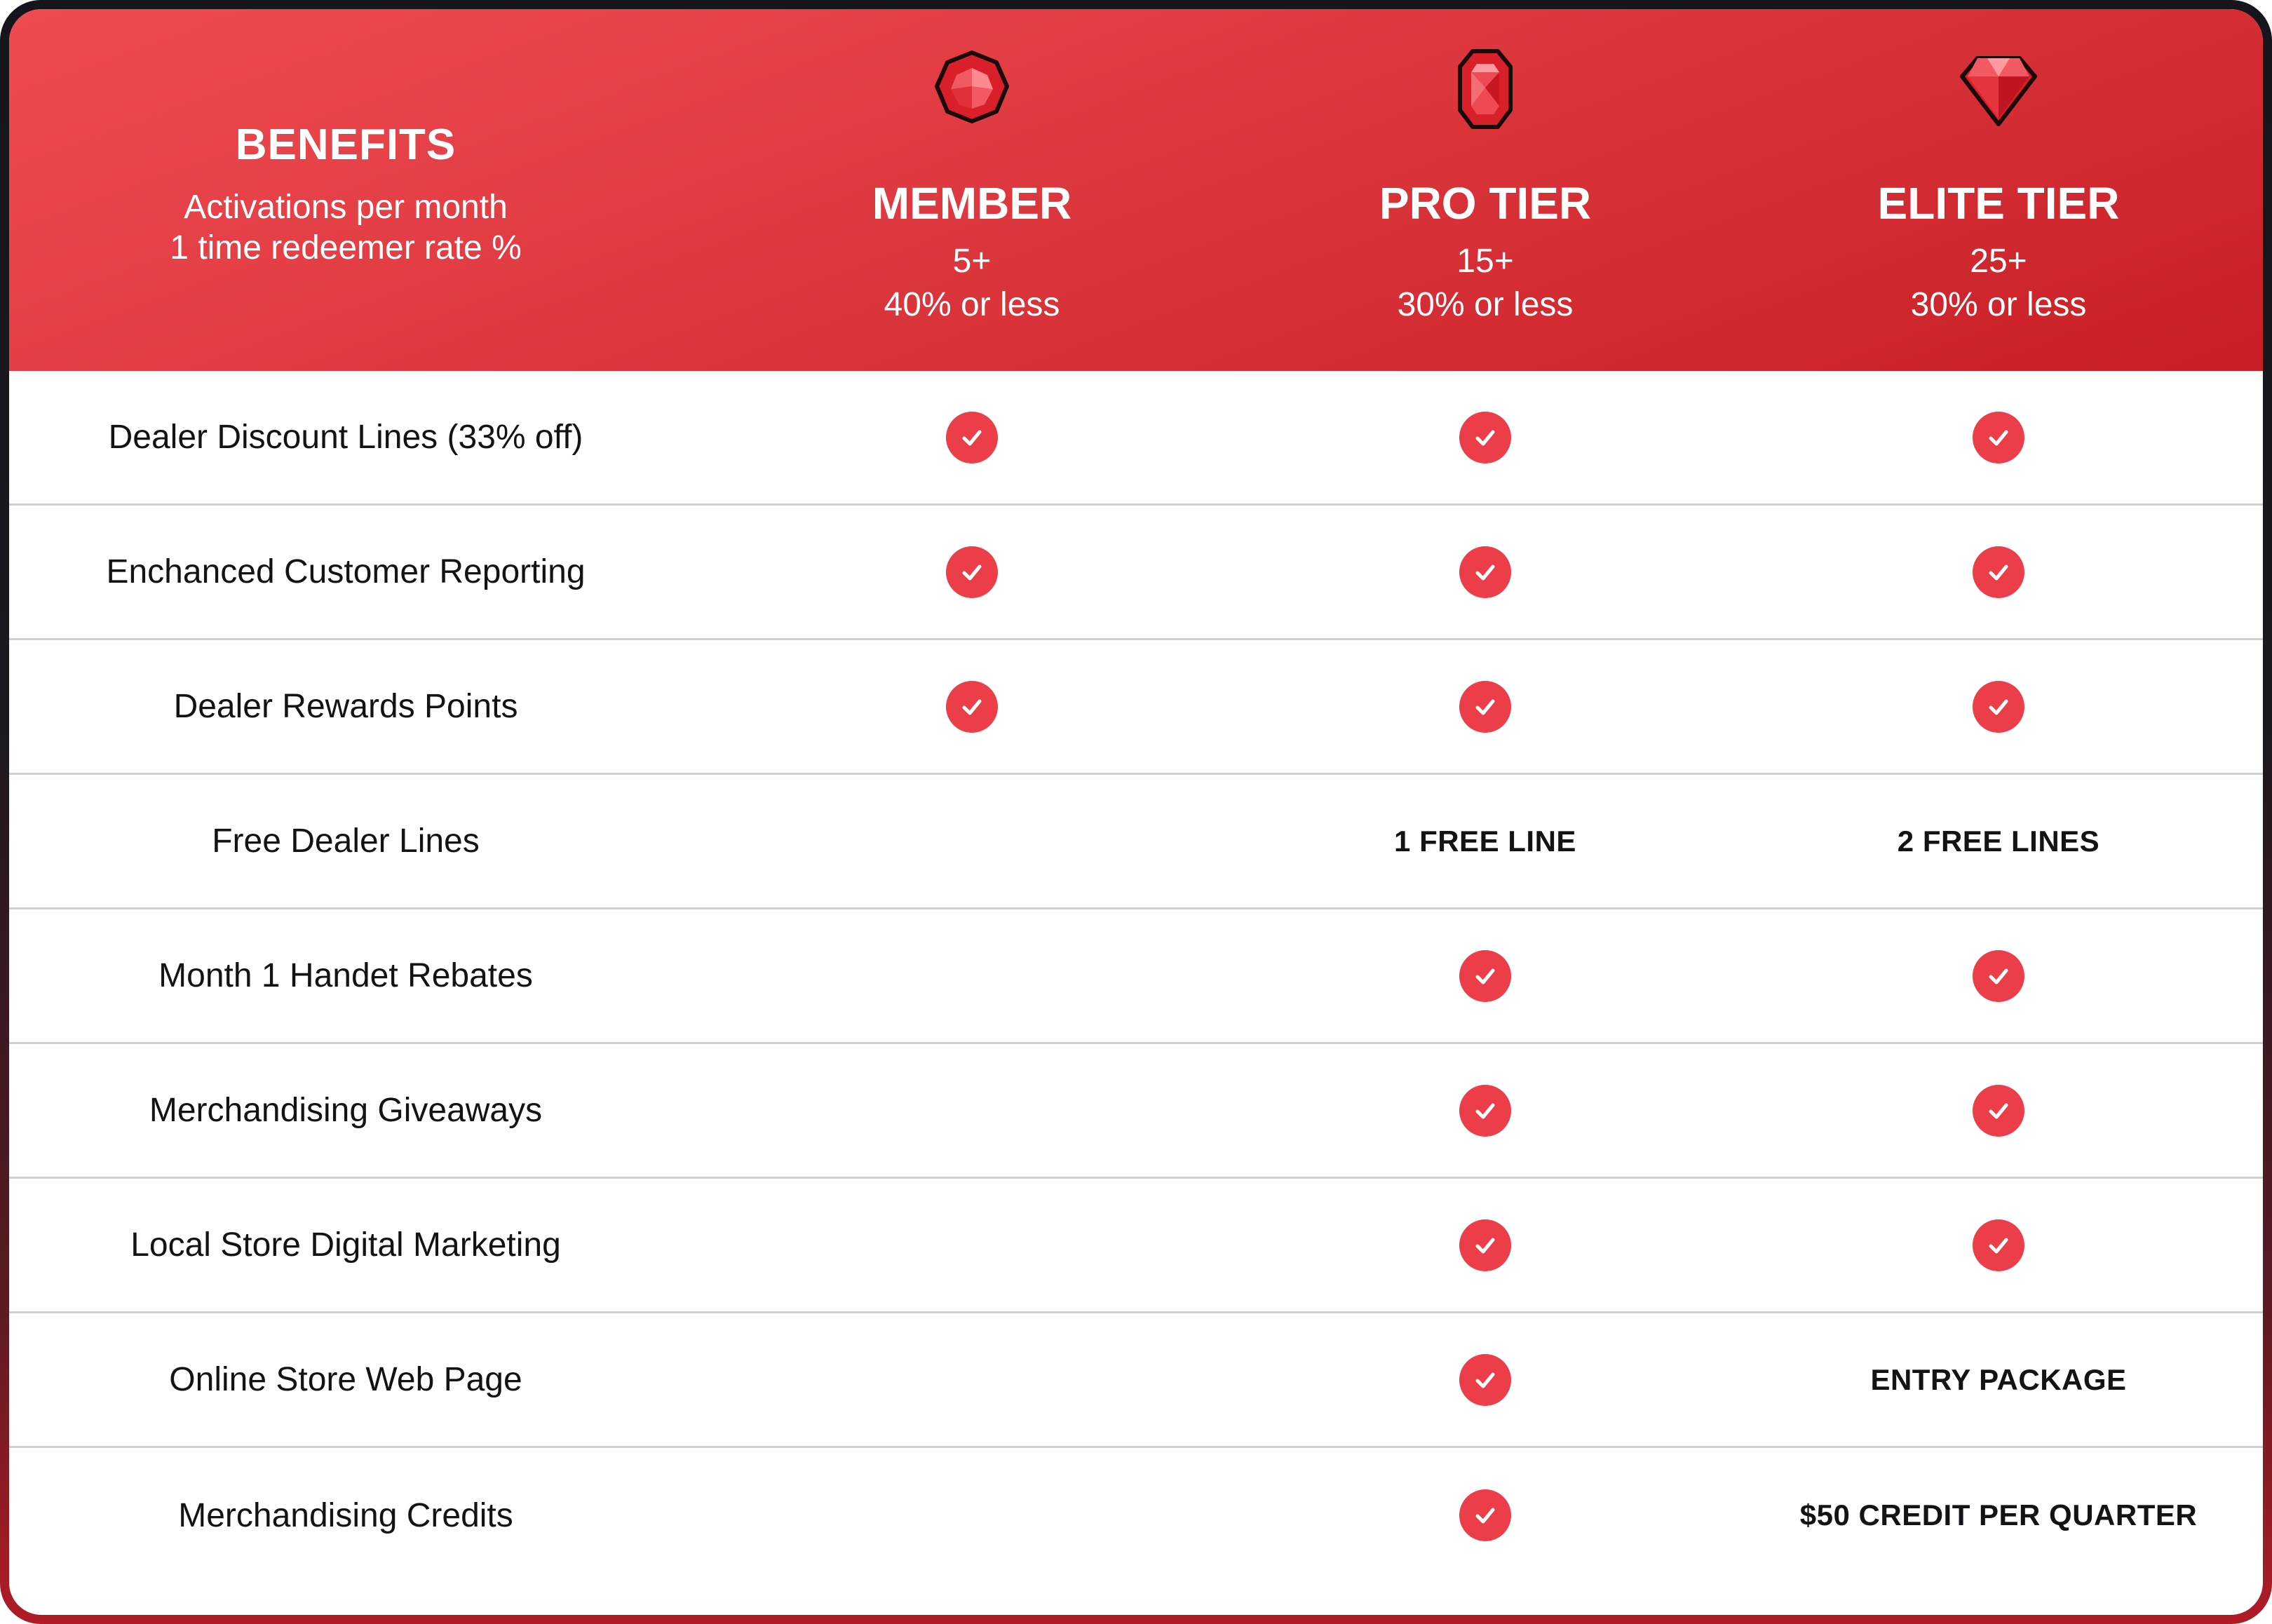 The width and height of the screenshot is (2272, 1624). Describe the element at coordinates (346, 1379) in the screenshot. I see `benefit-label: Online Store Web Page` at that location.